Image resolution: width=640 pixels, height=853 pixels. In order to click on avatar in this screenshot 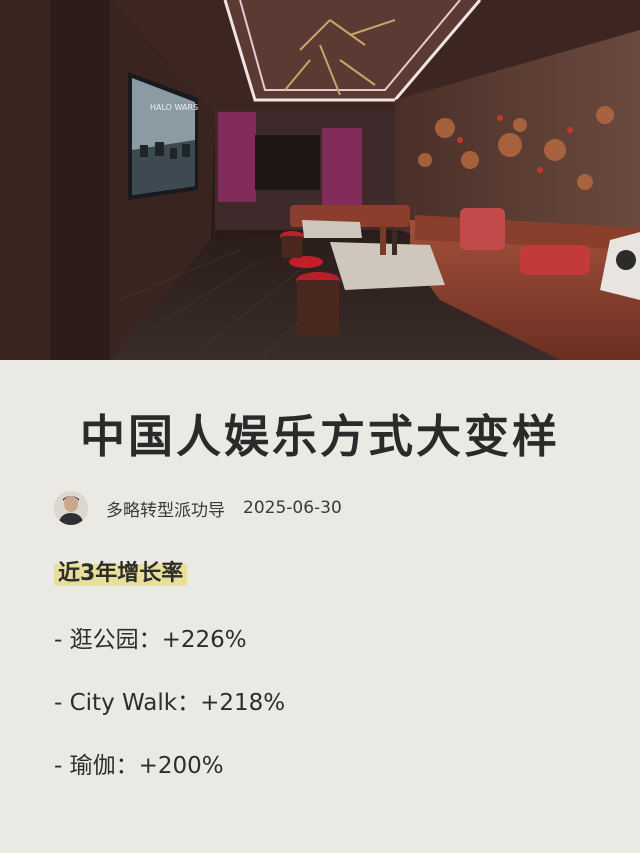, I will do `click(71, 508)`.